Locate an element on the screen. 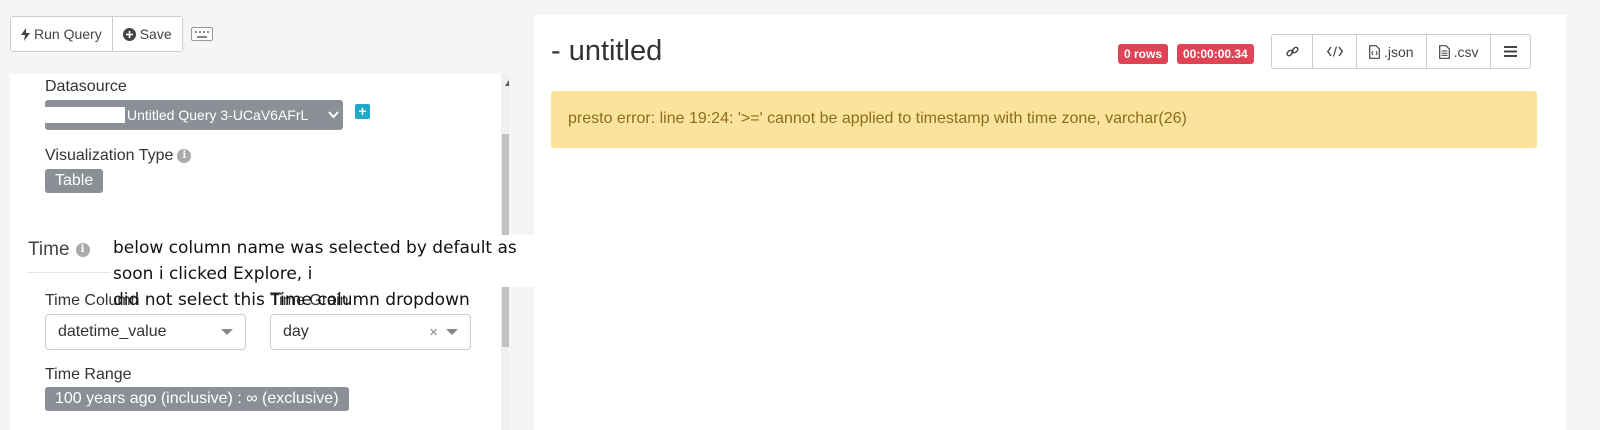 Image resolution: width=1600 pixels, height=430 pixels. time-section-title: Time i is located at coordinates (59, 250).